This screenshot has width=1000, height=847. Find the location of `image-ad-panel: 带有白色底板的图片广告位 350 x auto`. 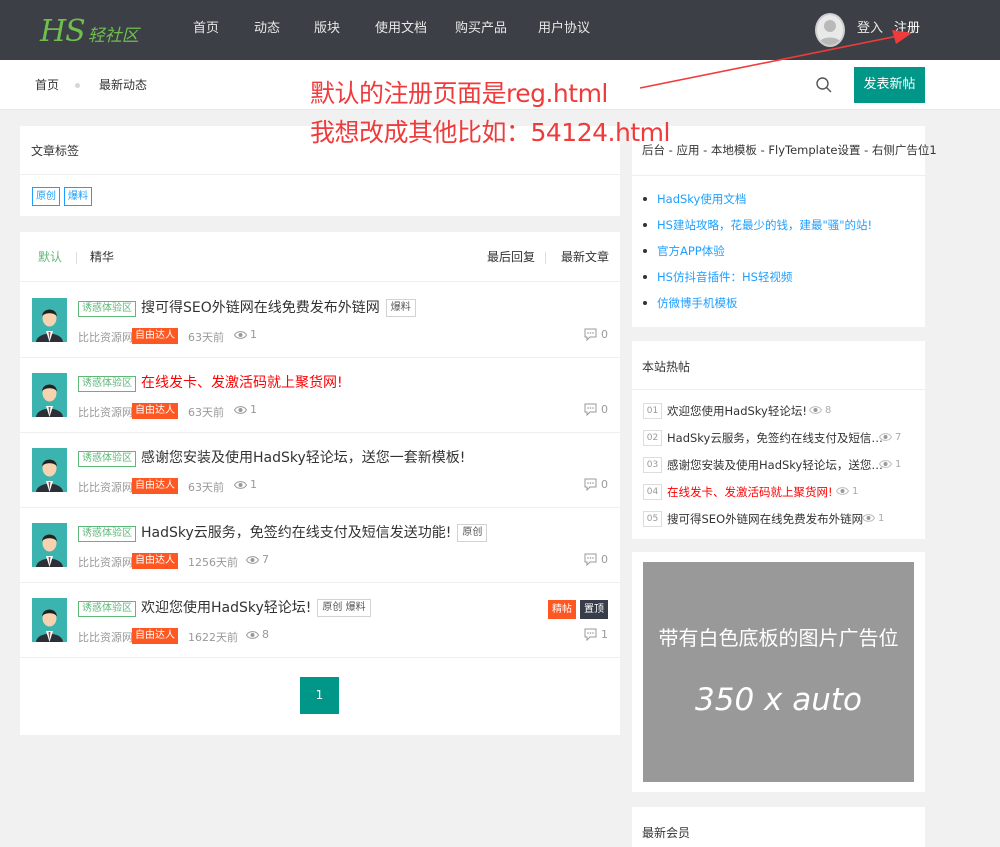

image-ad-panel: 带有白色底板的图片广告位 350 x auto is located at coordinates (778, 672).